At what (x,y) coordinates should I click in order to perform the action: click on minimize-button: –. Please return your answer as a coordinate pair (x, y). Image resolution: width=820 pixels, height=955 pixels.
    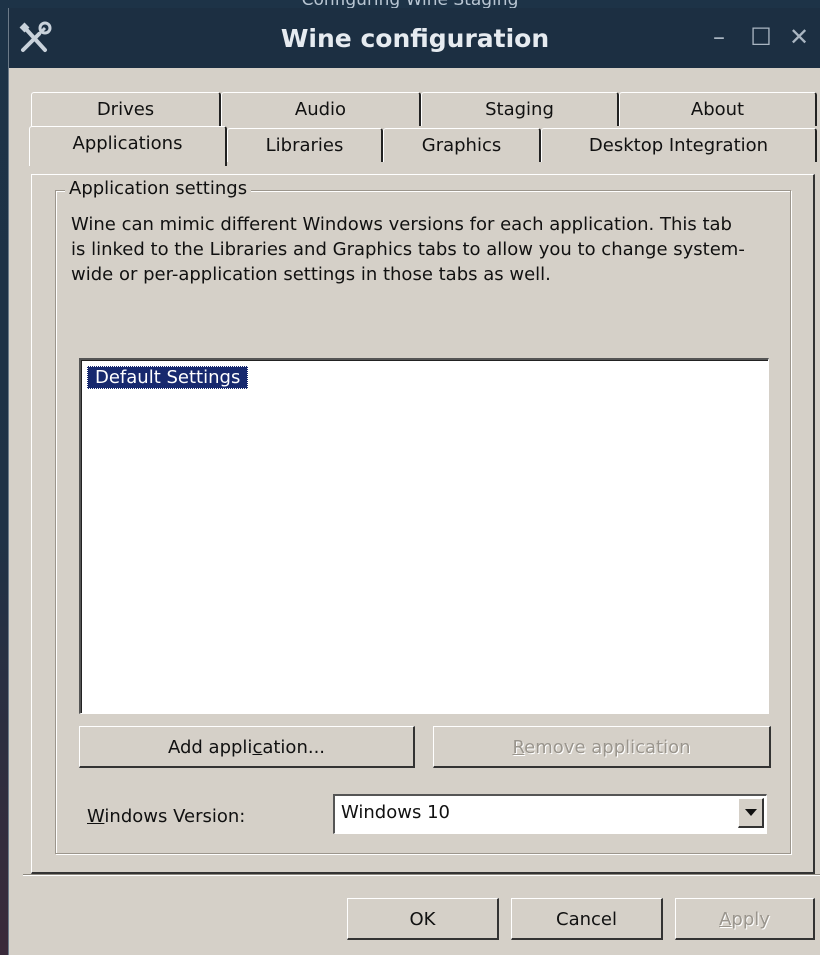
    Looking at the image, I should click on (719, 37).